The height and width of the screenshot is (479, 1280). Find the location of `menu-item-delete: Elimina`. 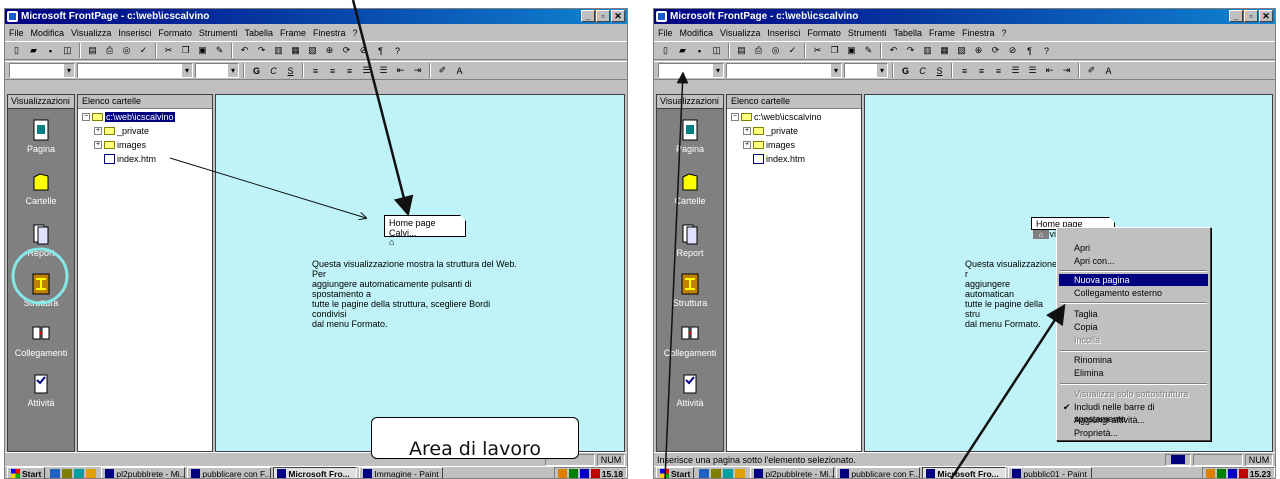

menu-item-delete: Elimina is located at coordinates (1133, 373).